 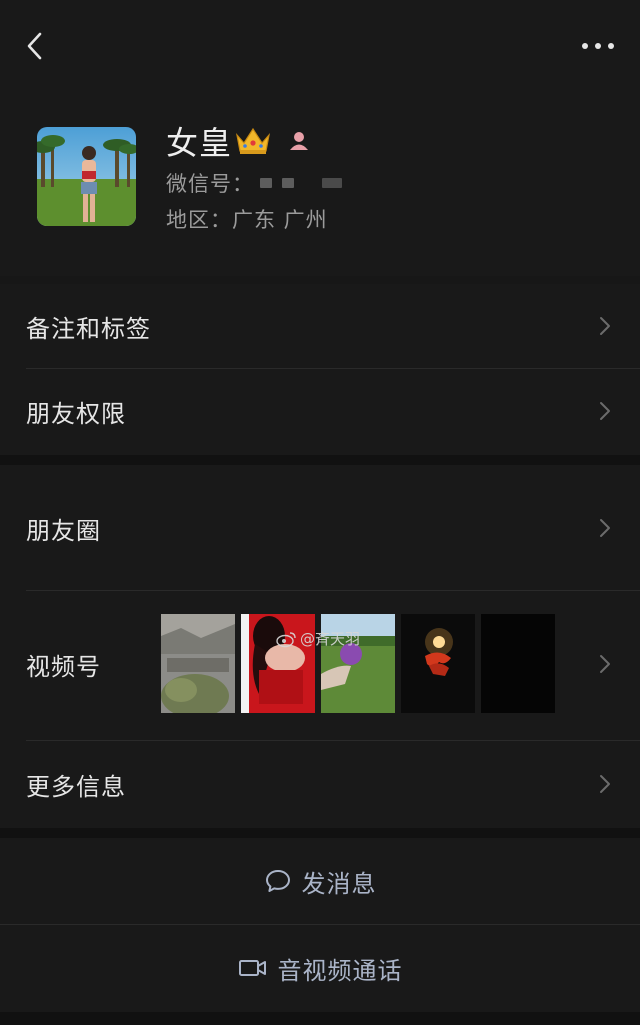 I want to click on av-call-button: 音视频通话, so click(x=320, y=968).